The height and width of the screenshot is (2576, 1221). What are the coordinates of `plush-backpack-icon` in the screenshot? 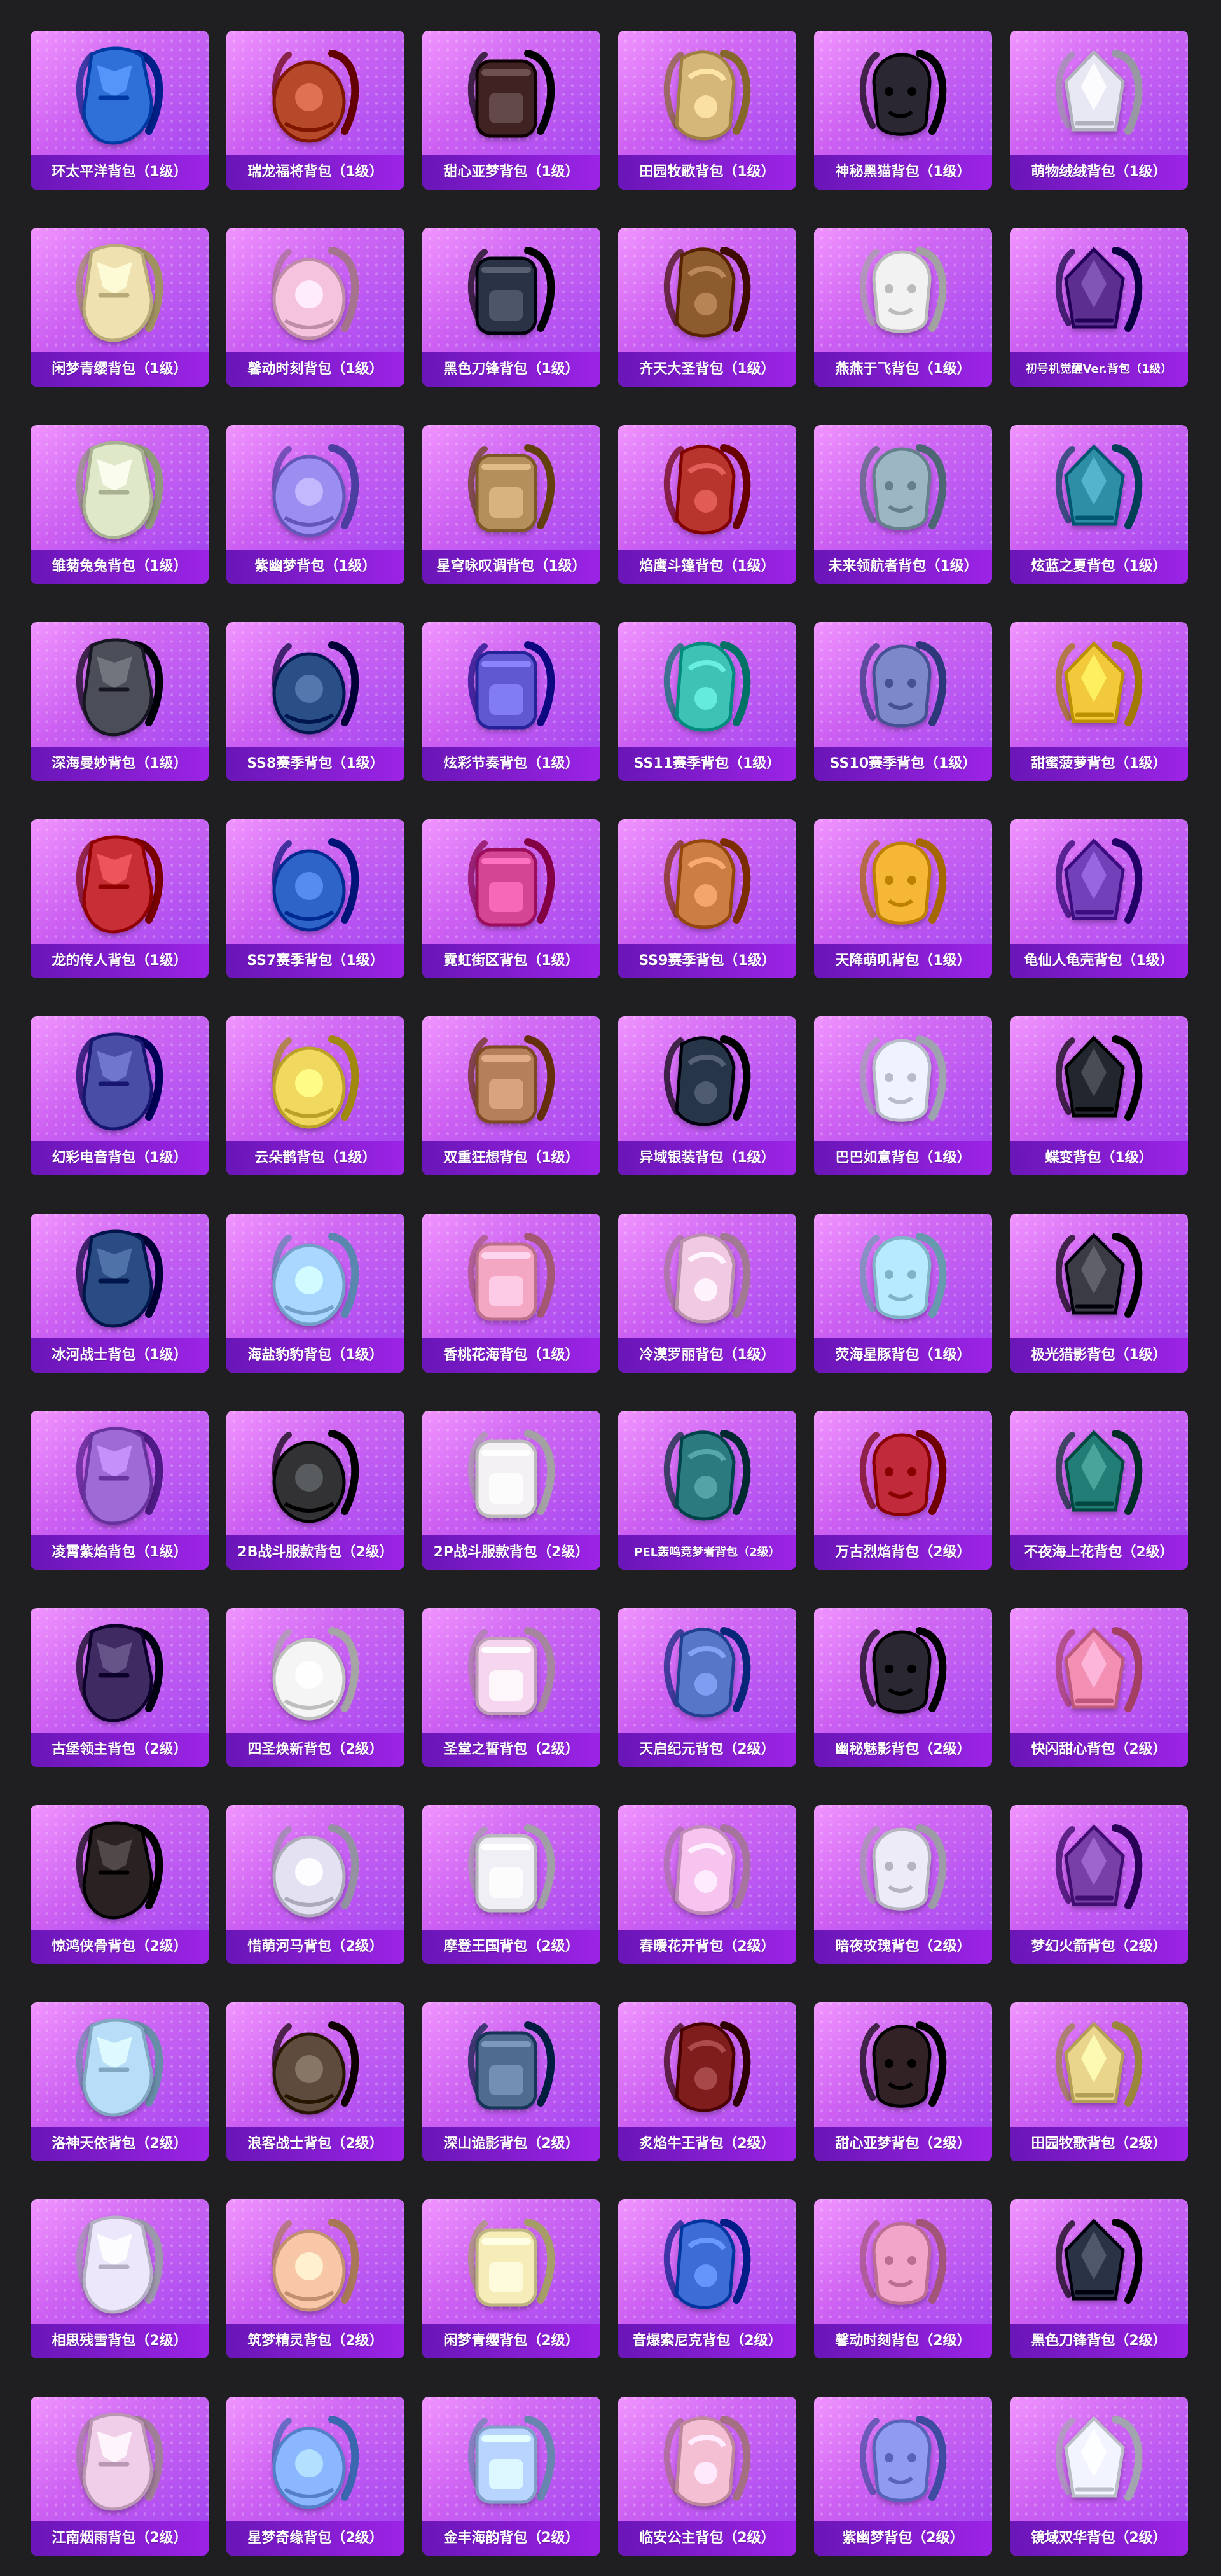 It's located at (1099, 92).